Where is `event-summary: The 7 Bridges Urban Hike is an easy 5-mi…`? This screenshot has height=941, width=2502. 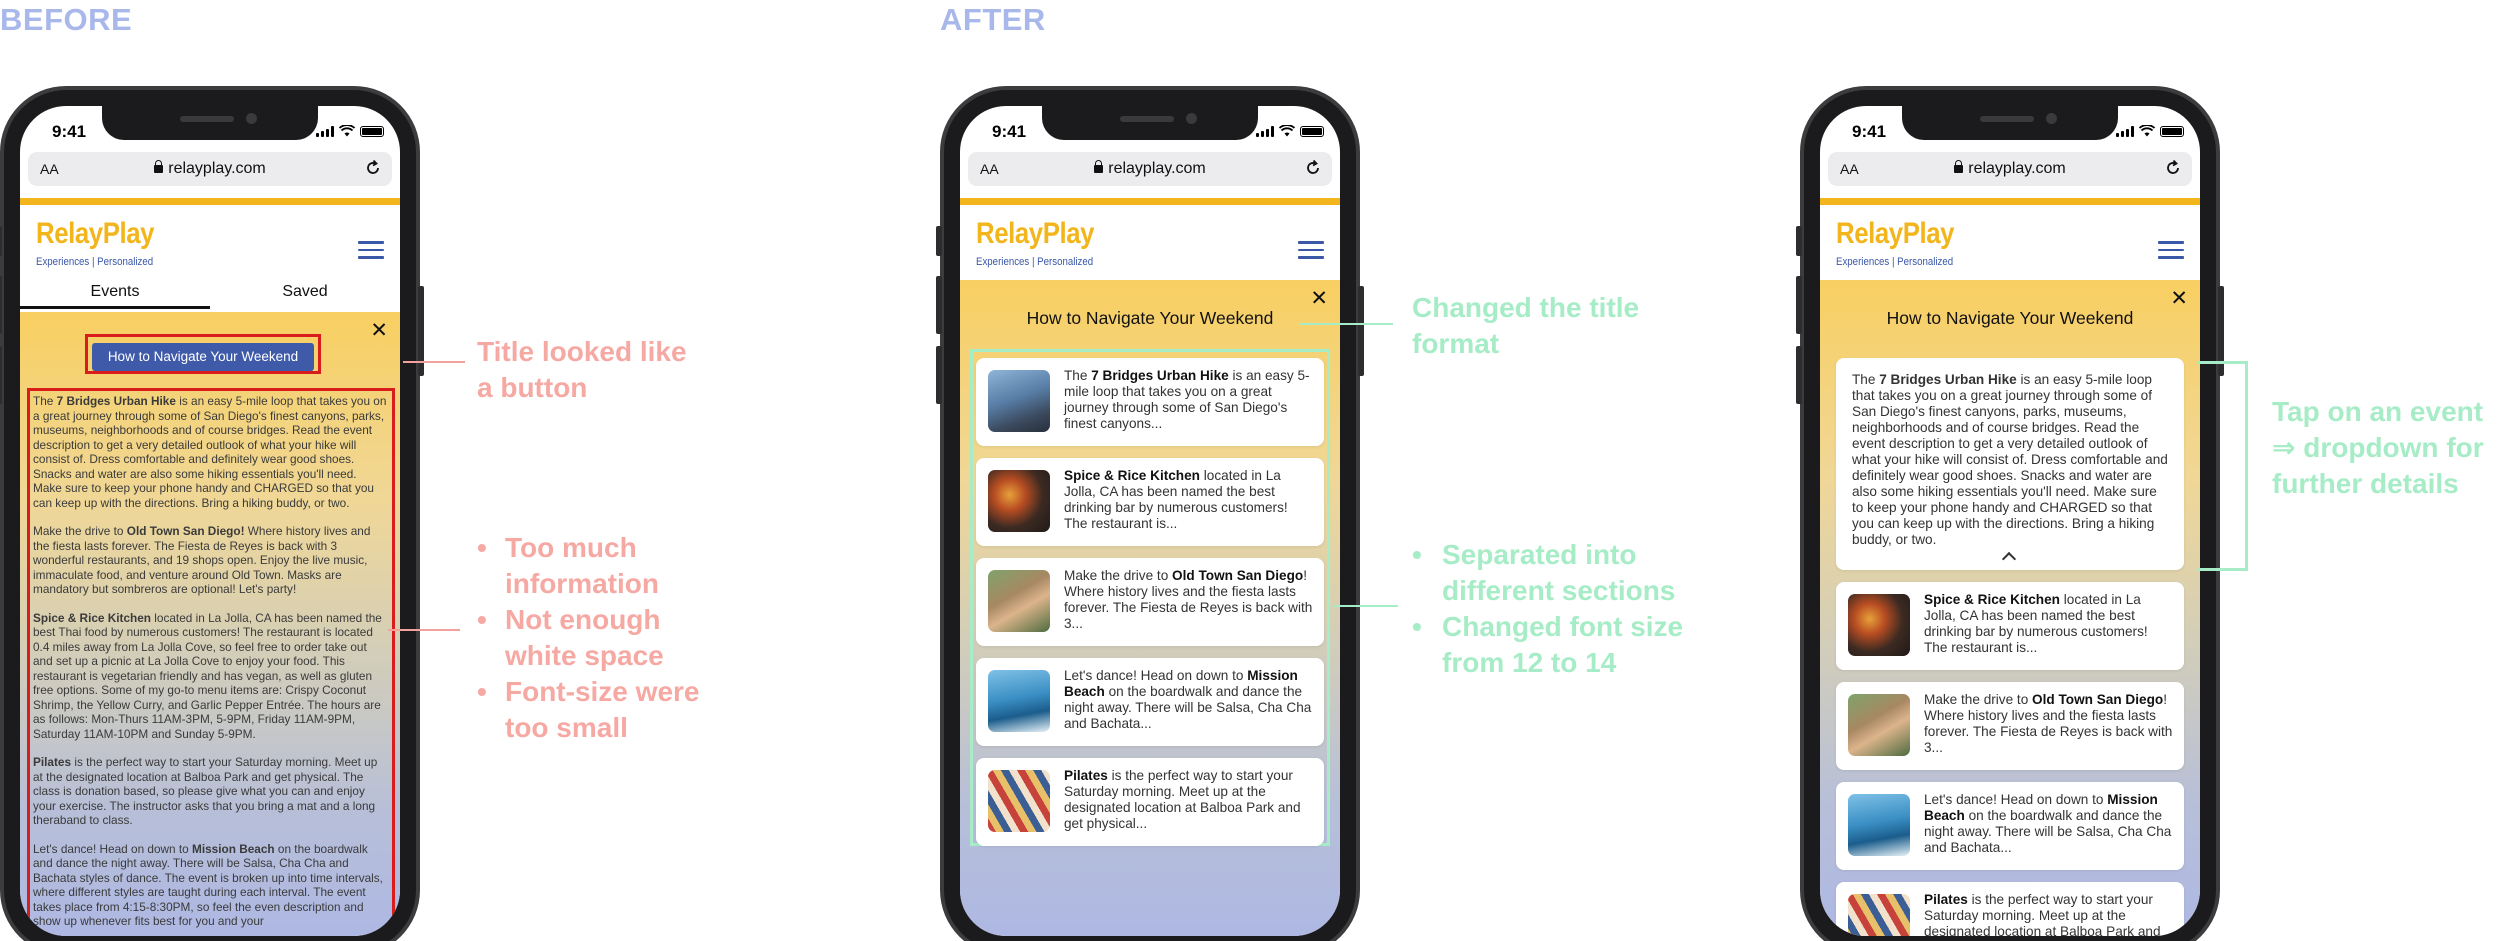 event-summary: The 7 Bridges Urban Hike is an easy 5-mi… is located at coordinates (1187, 399).